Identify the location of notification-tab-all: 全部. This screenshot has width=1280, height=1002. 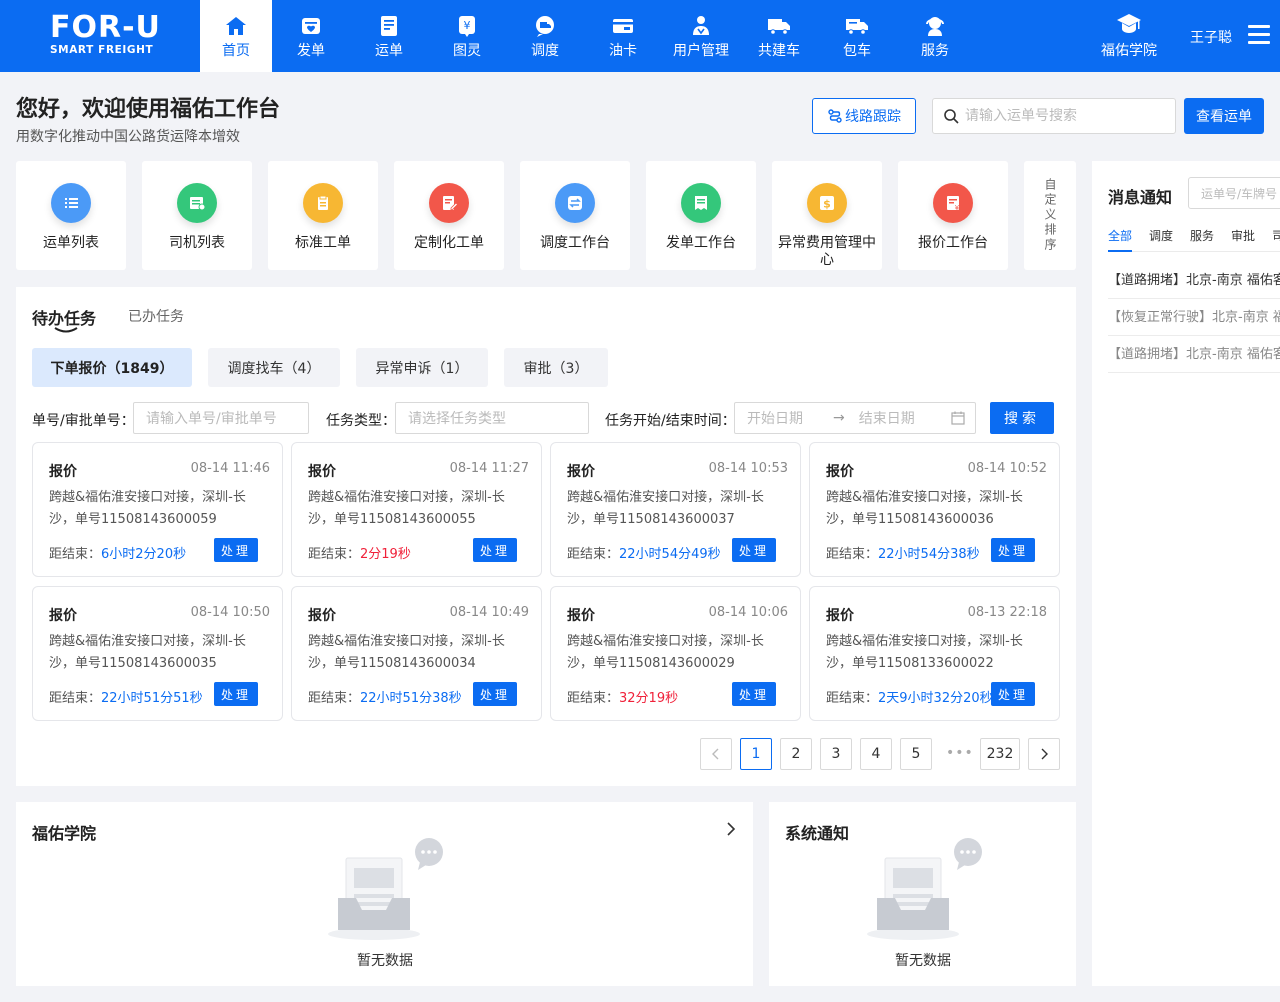
(1120, 235).